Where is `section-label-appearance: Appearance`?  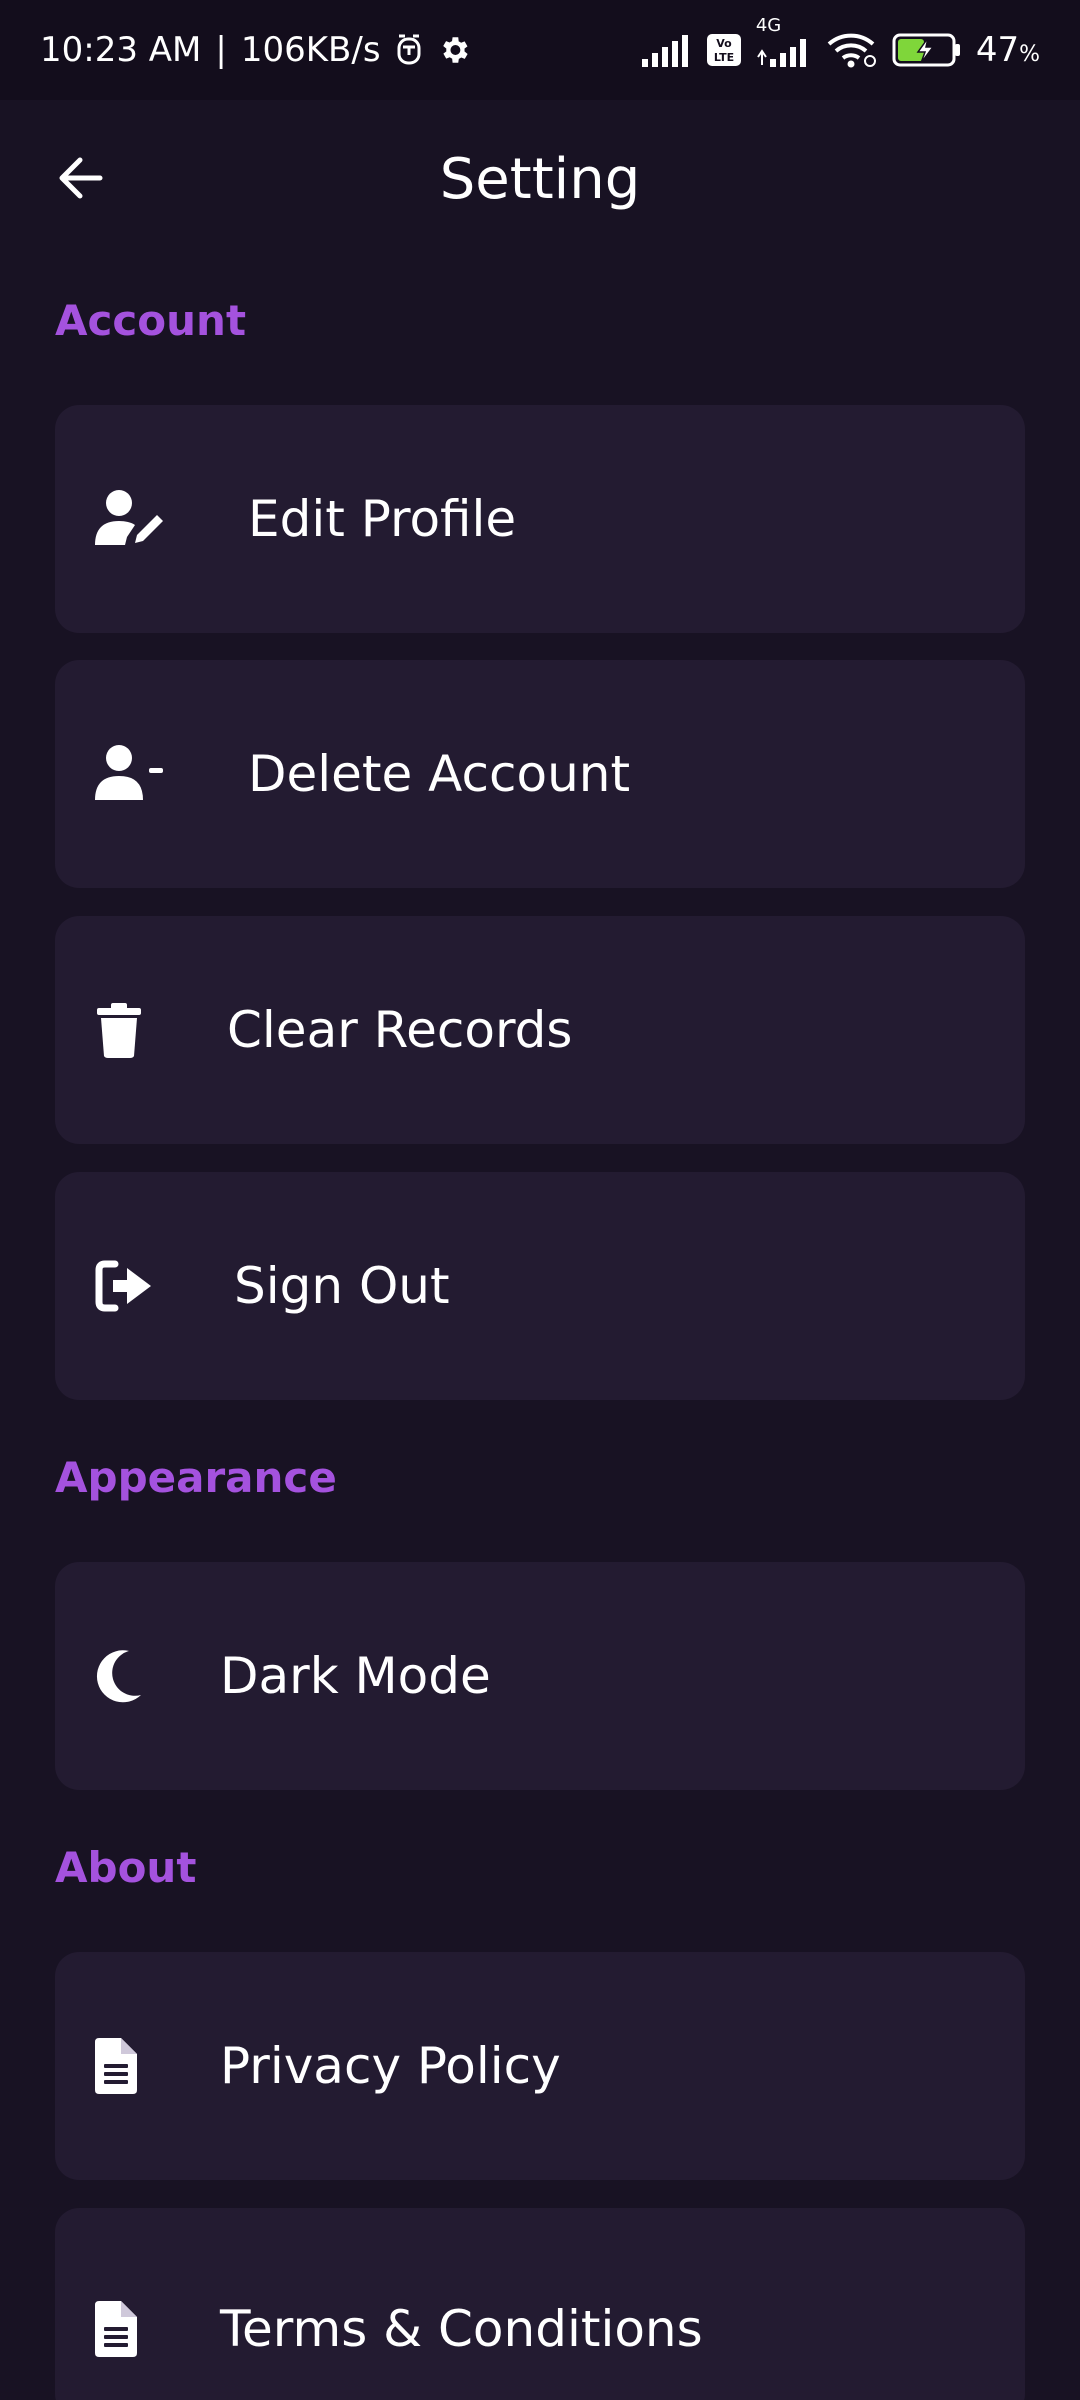 section-label-appearance: Appearance is located at coordinates (196, 1477).